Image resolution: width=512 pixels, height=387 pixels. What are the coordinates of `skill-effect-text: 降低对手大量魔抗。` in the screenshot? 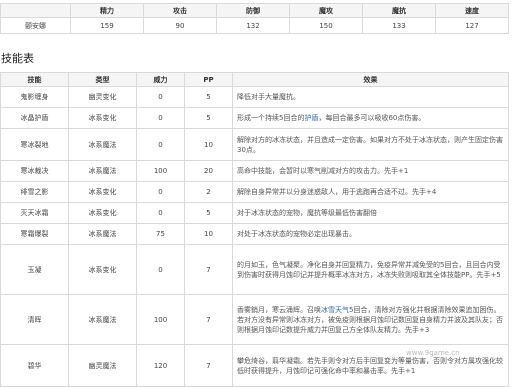 It's located at (268, 97).